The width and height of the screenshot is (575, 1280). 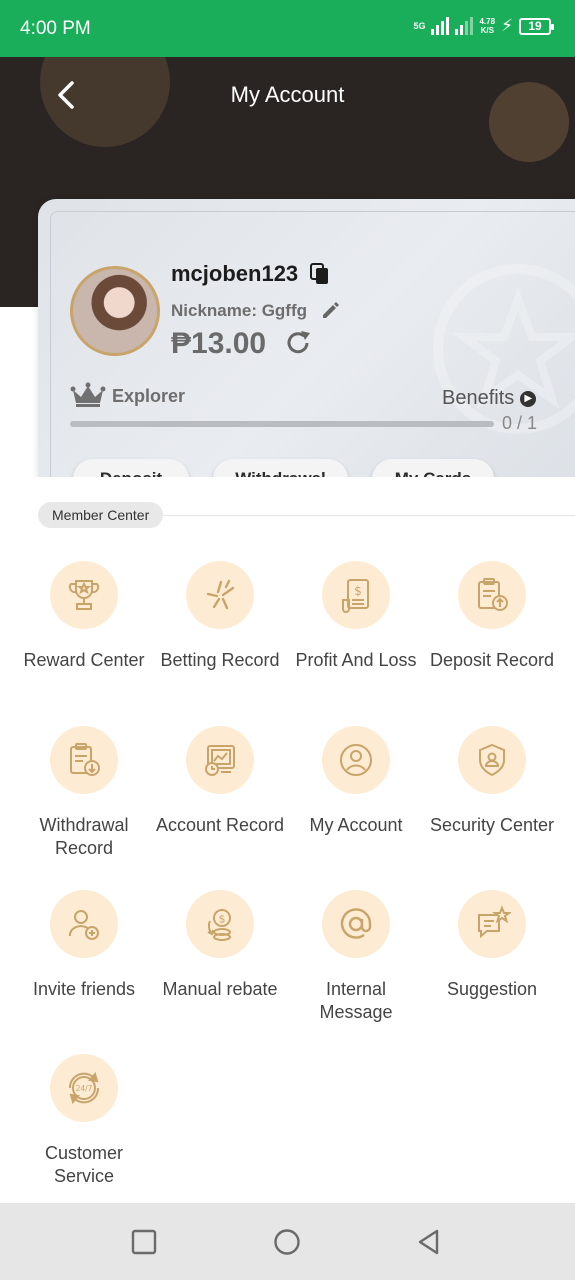 What do you see at coordinates (356, 957) in the screenshot?
I see `menu-item-internal-message: Internal Message` at bounding box center [356, 957].